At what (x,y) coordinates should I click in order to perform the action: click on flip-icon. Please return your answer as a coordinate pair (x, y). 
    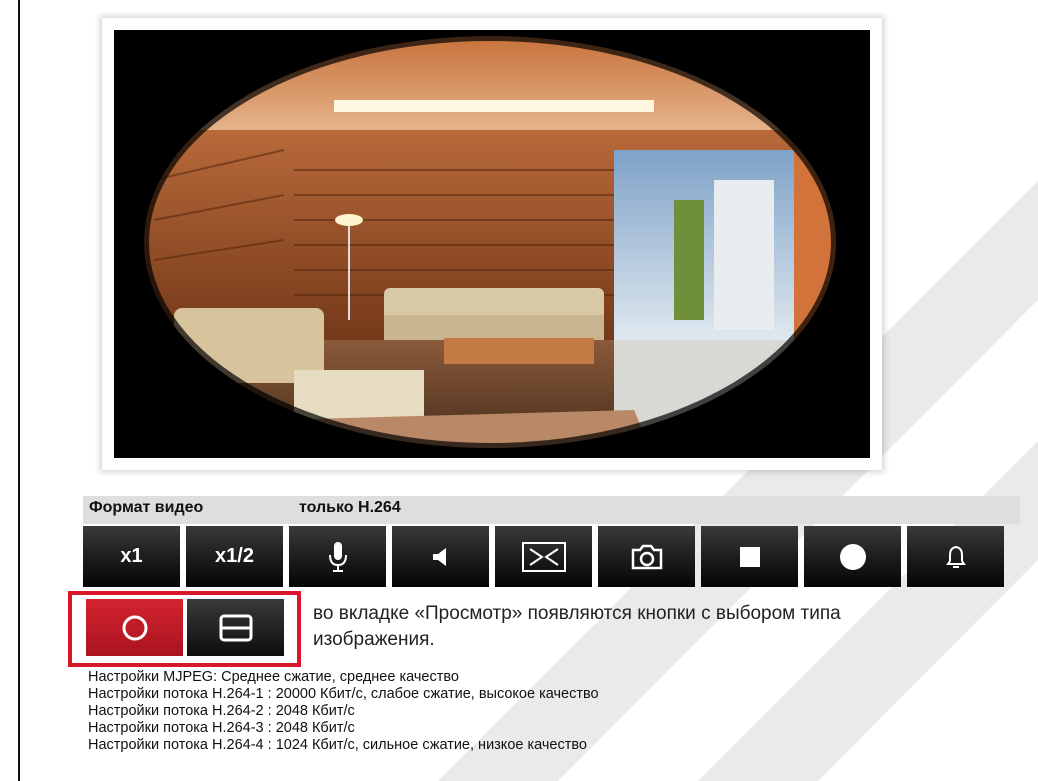
    Looking at the image, I should click on (543, 556).